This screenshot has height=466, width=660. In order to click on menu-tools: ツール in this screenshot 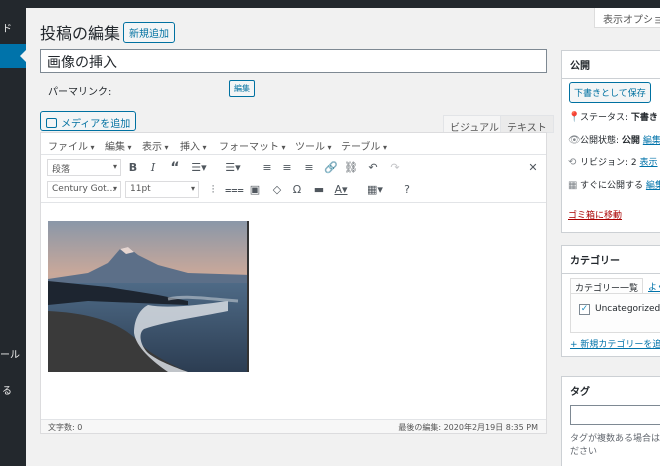, I will do `click(313, 145)`.